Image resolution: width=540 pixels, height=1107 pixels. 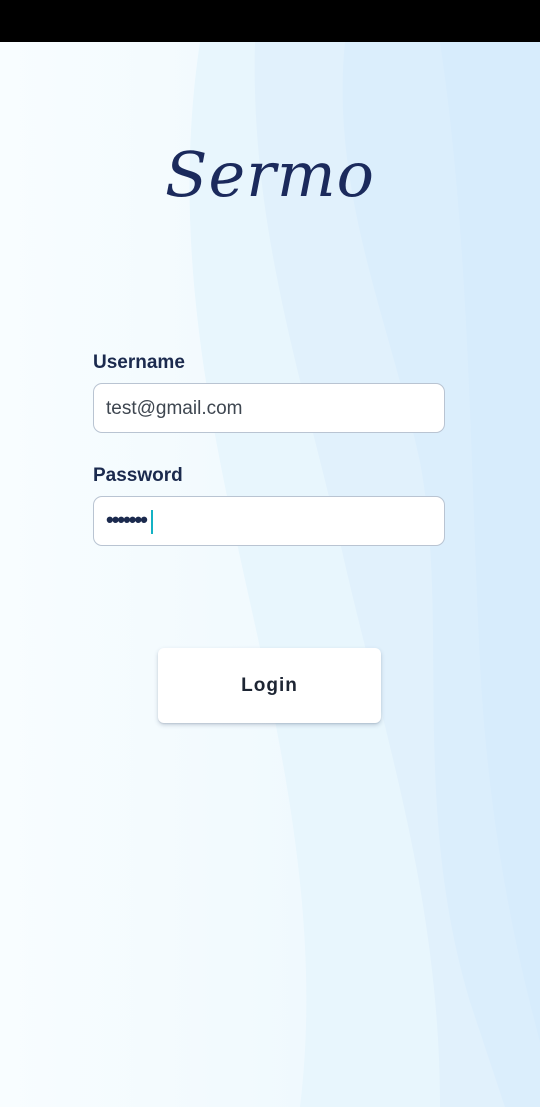 What do you see at coordinates (269, 408) in the screenshot?
I see `username-field: test@gmail.com` at bounding box center [269, 408].